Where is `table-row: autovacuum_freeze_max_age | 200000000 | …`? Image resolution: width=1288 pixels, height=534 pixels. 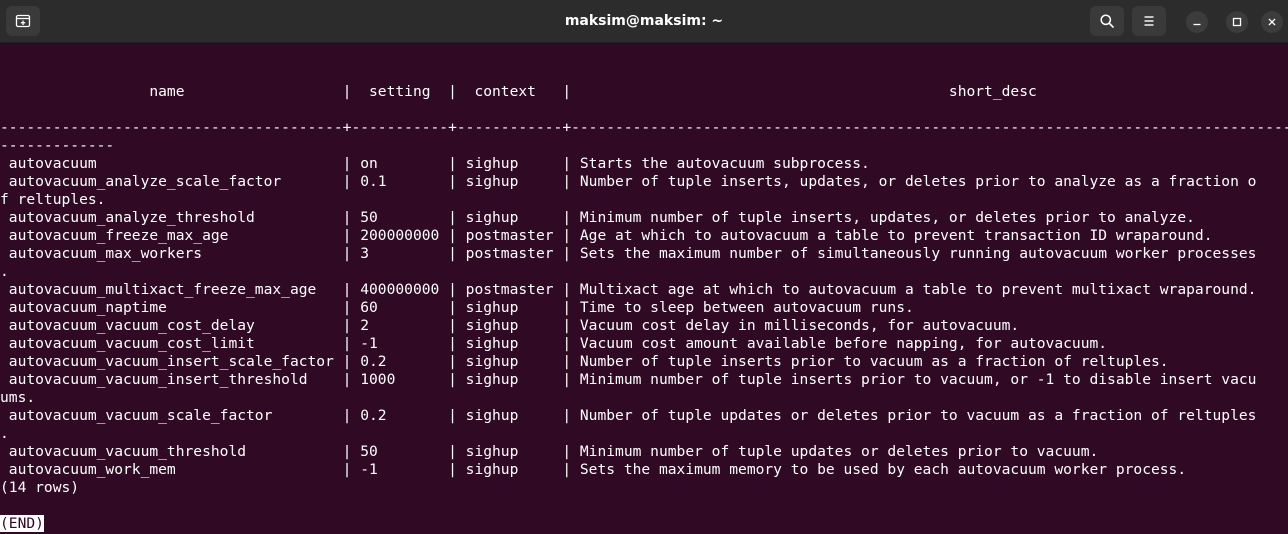 table-row: autovacuum_freeze_max_age | 200000000 | … is located at coordinates (606, 235).